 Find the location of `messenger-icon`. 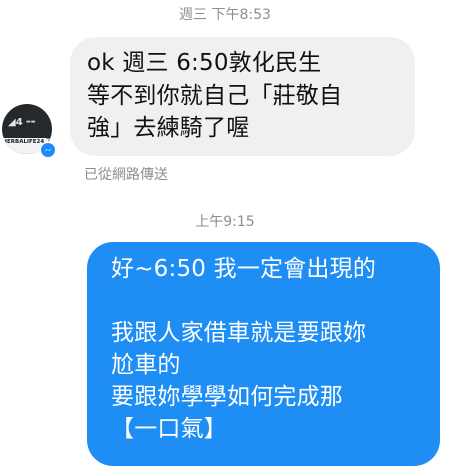

messenger-icon is located at coordinates (48, 150).